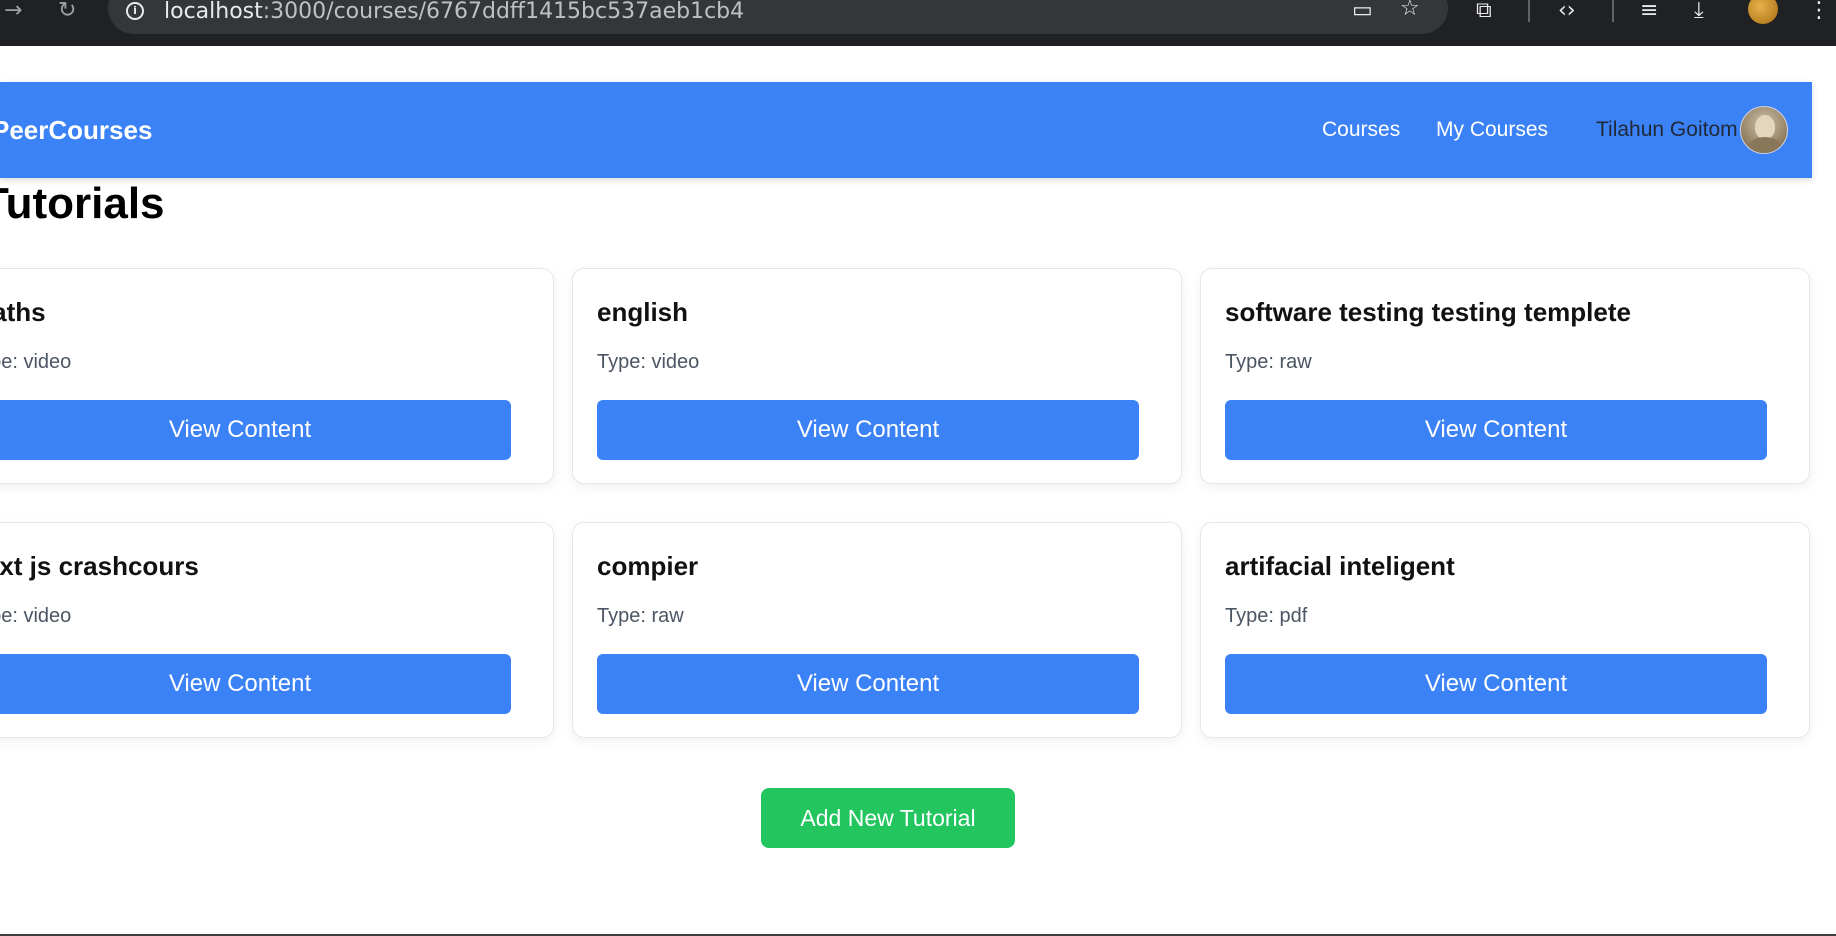  What do you see at coordinates (1484, 12) in the screenshot?
I see `extensions-icon: ⧉` at bounding box center [1484, 12].